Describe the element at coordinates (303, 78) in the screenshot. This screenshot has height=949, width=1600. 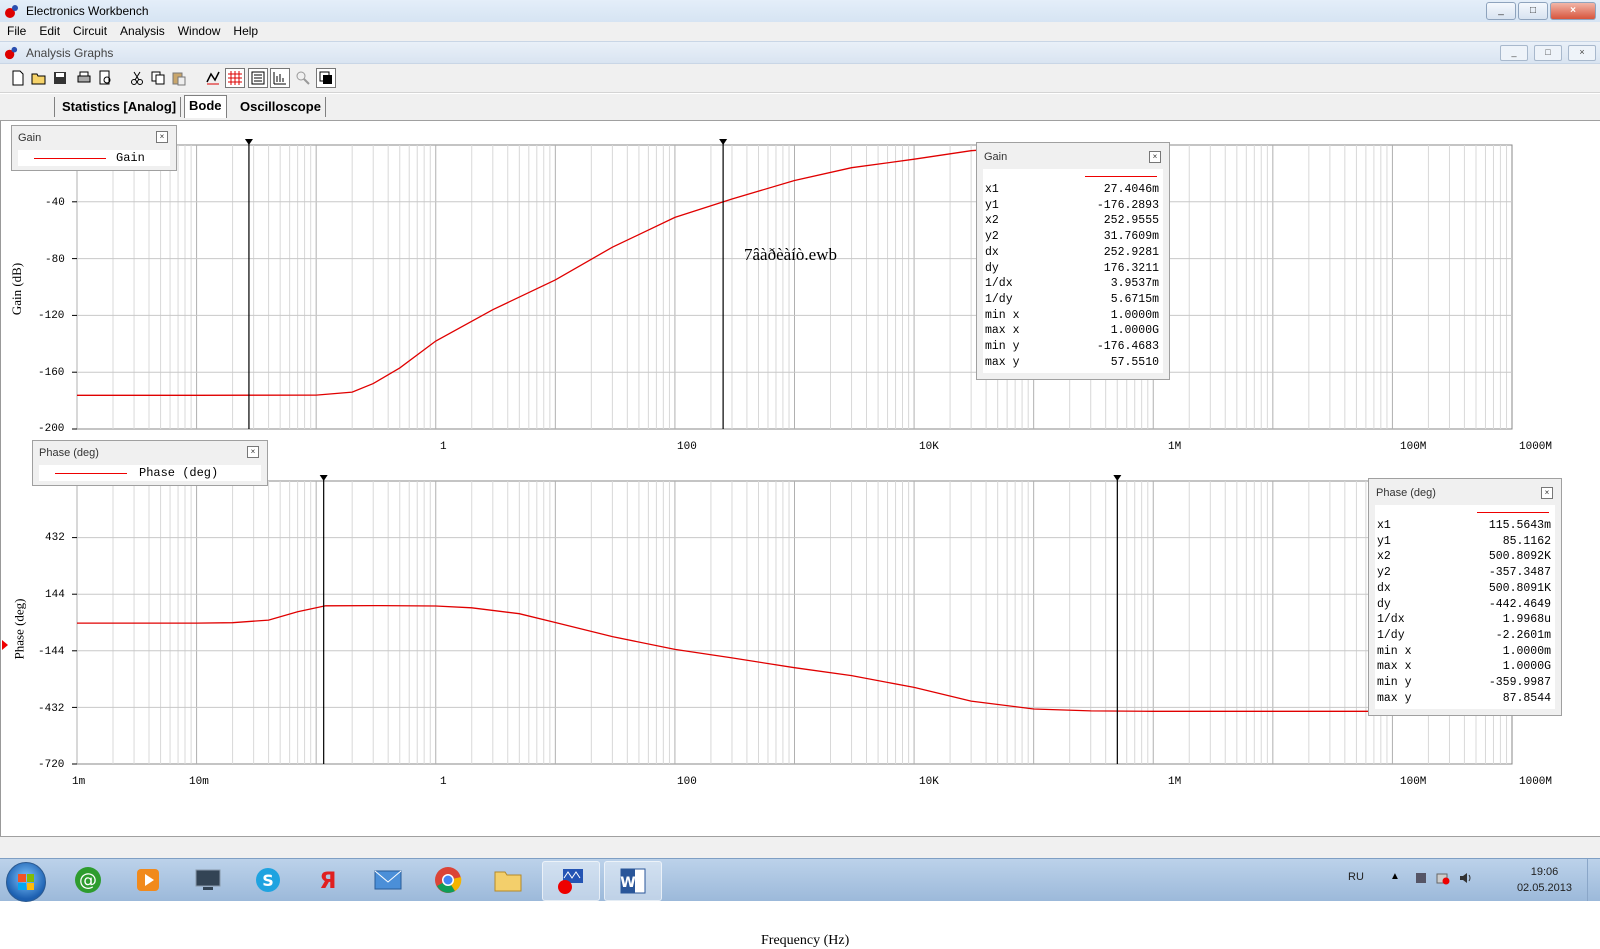
I see `zoom-icon` at that location.